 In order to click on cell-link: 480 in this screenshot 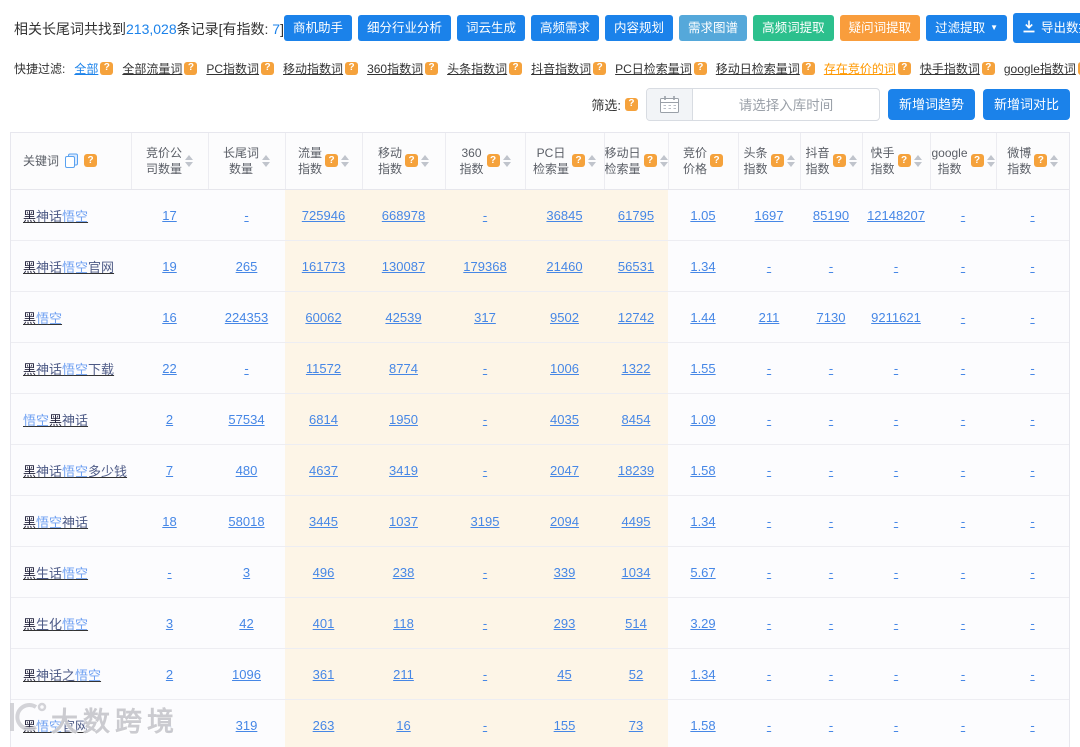, I will do `click(247, 470)`.